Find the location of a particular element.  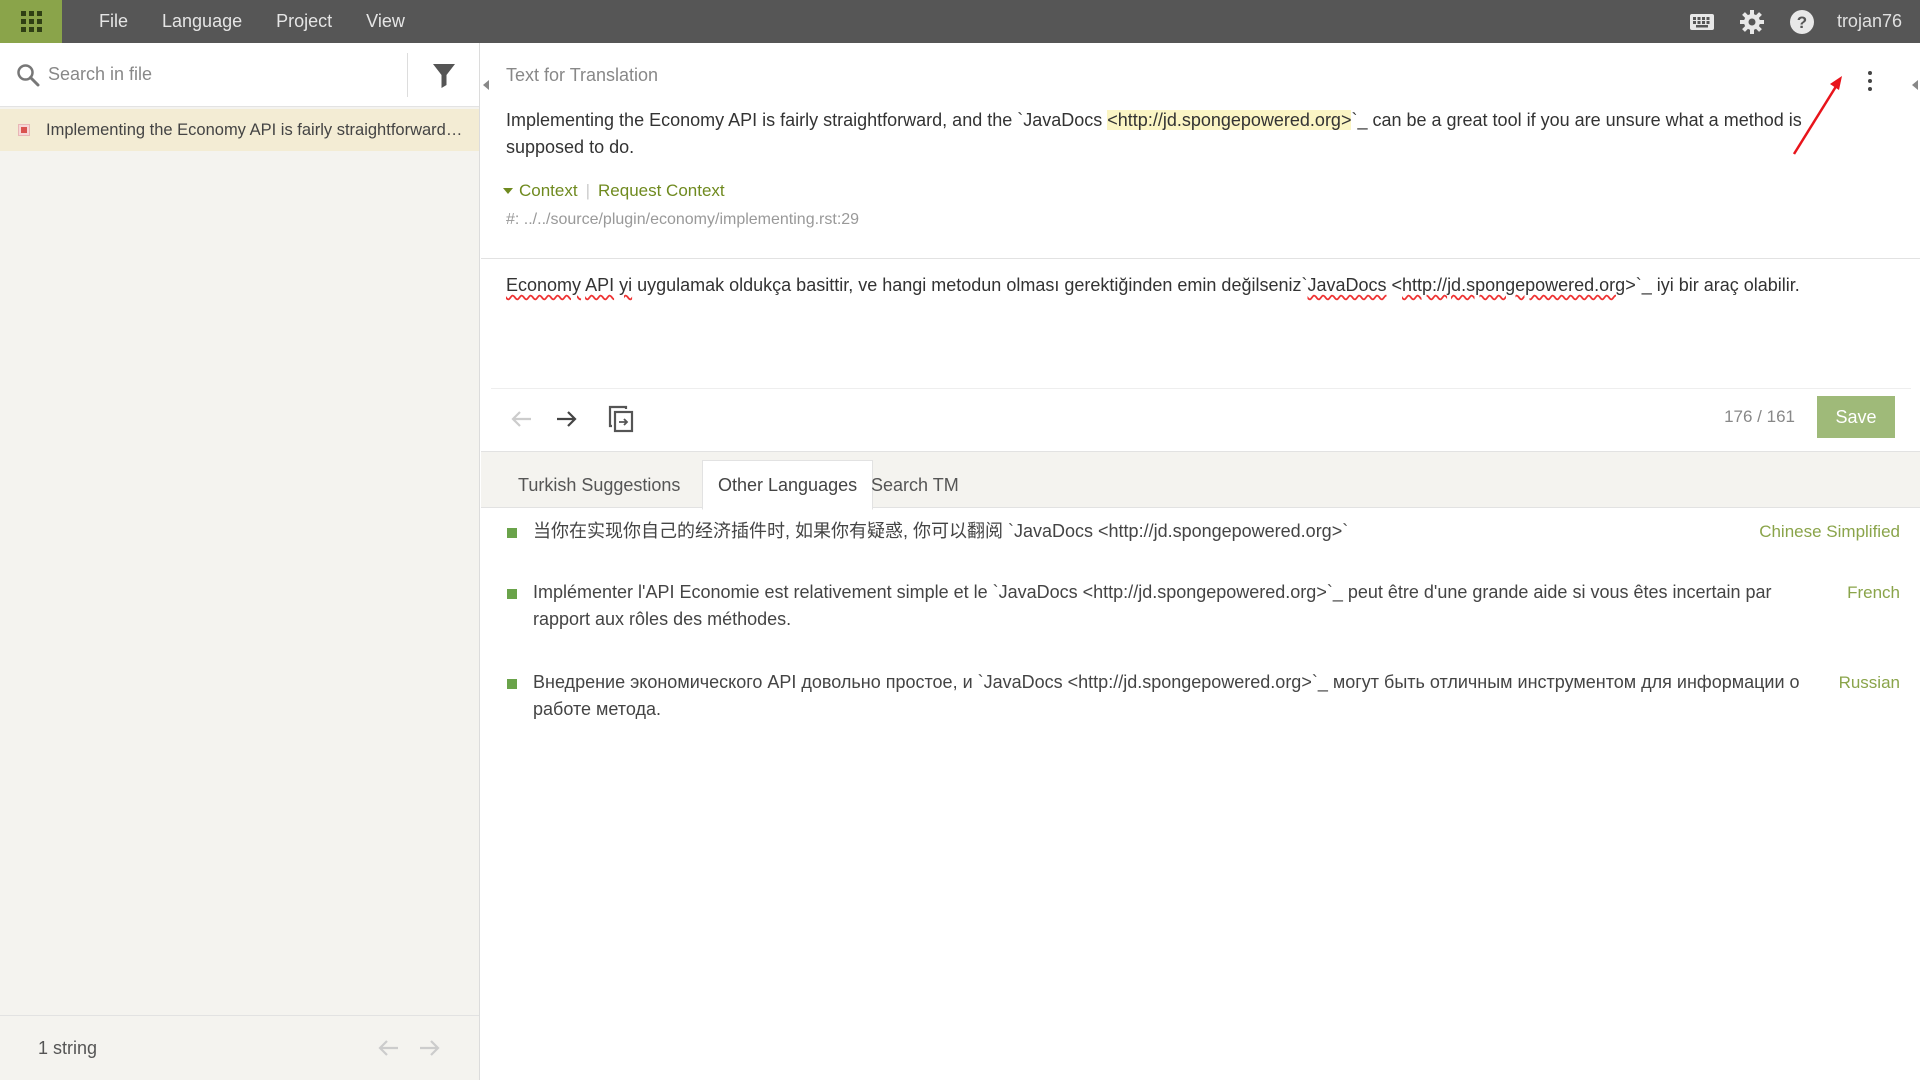

top-bar: File Language Project View ? trojan76 is located at coordinates (960, 21).